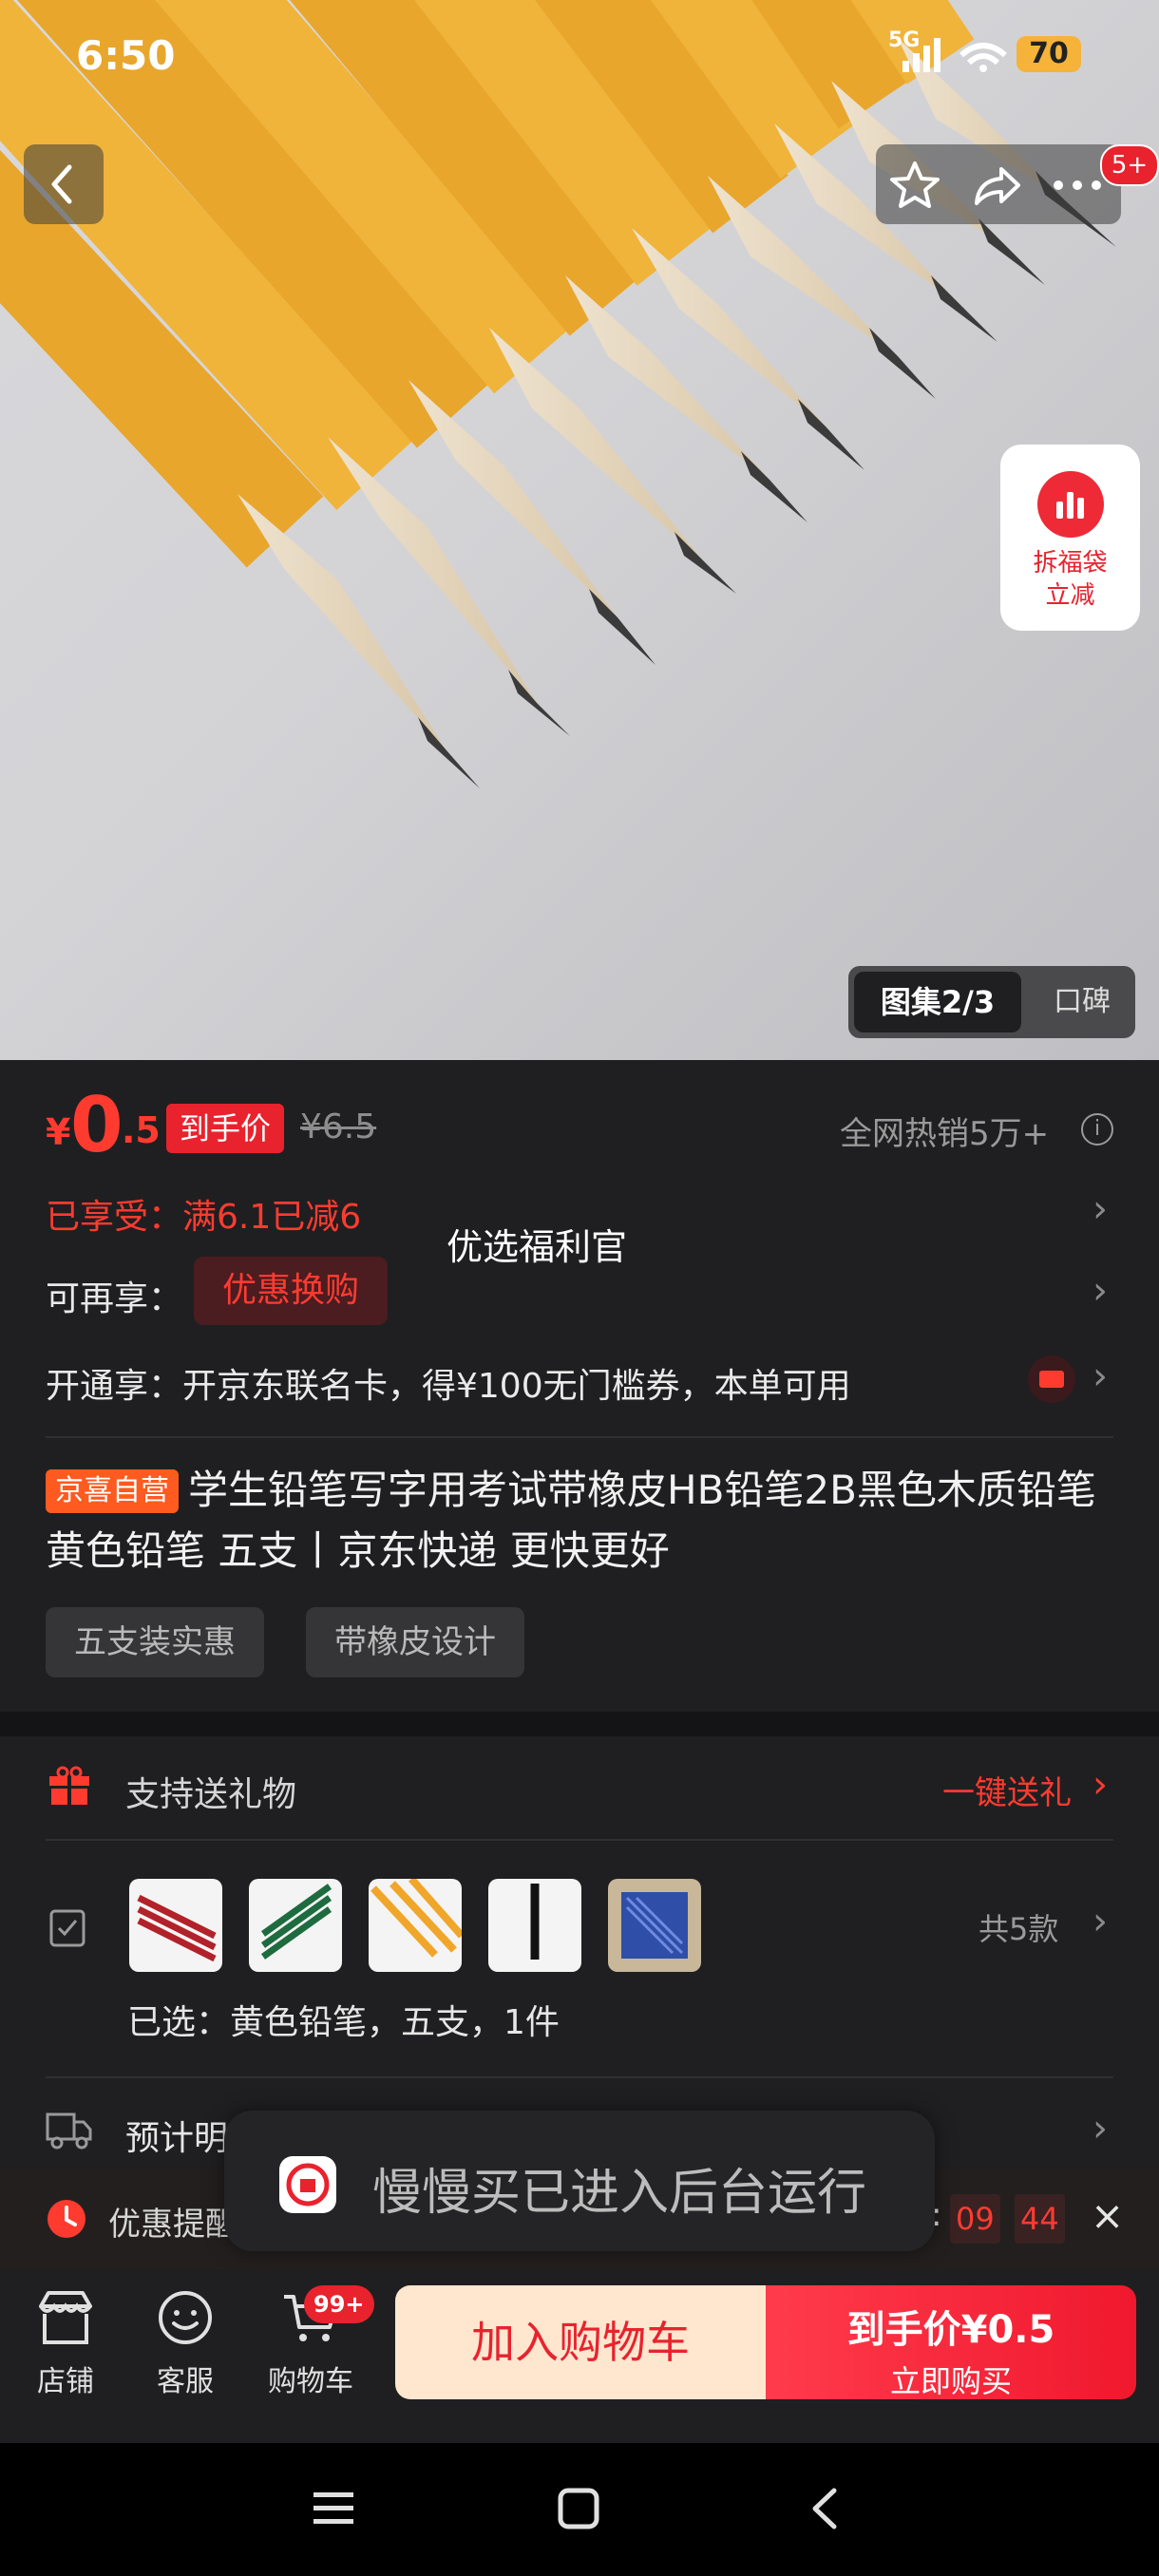  Describe the element at coordinates (343, 2019) in the screenshot. I see `selected-variant: 已选：黄色铅笔，五支，1件` at that location.